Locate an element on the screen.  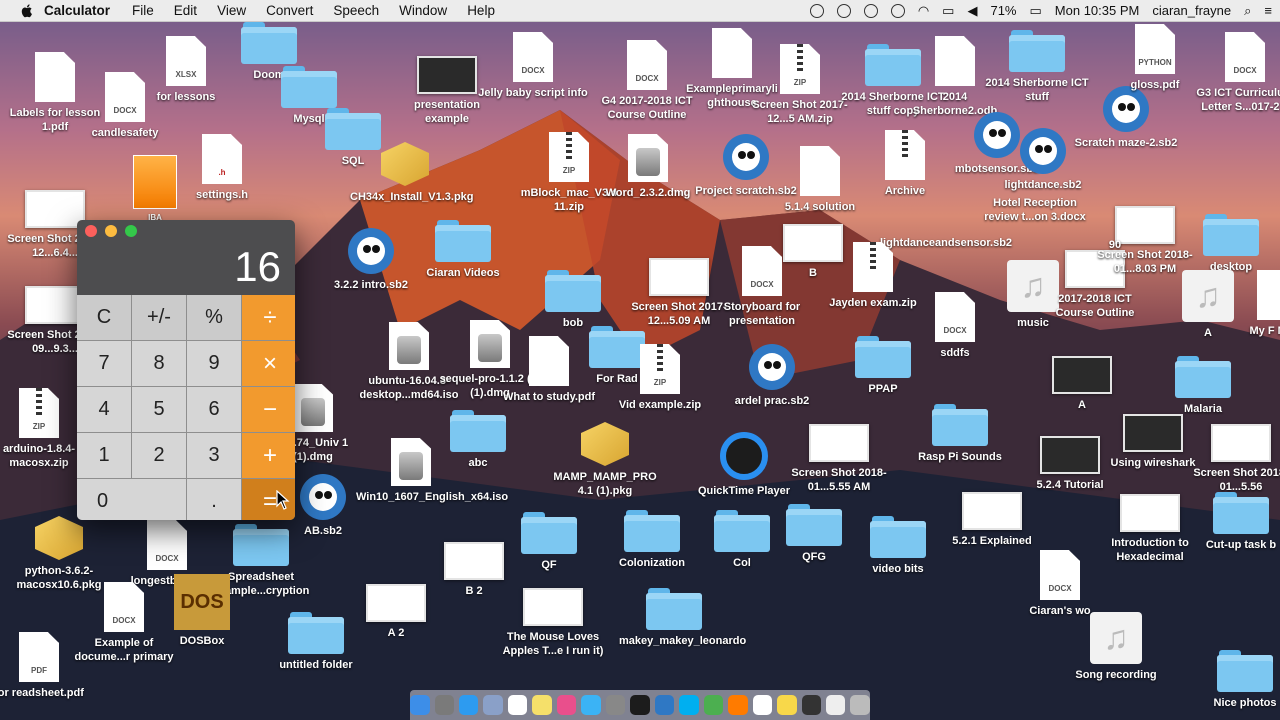
percent-key: % is located at coordinates (214, 317).